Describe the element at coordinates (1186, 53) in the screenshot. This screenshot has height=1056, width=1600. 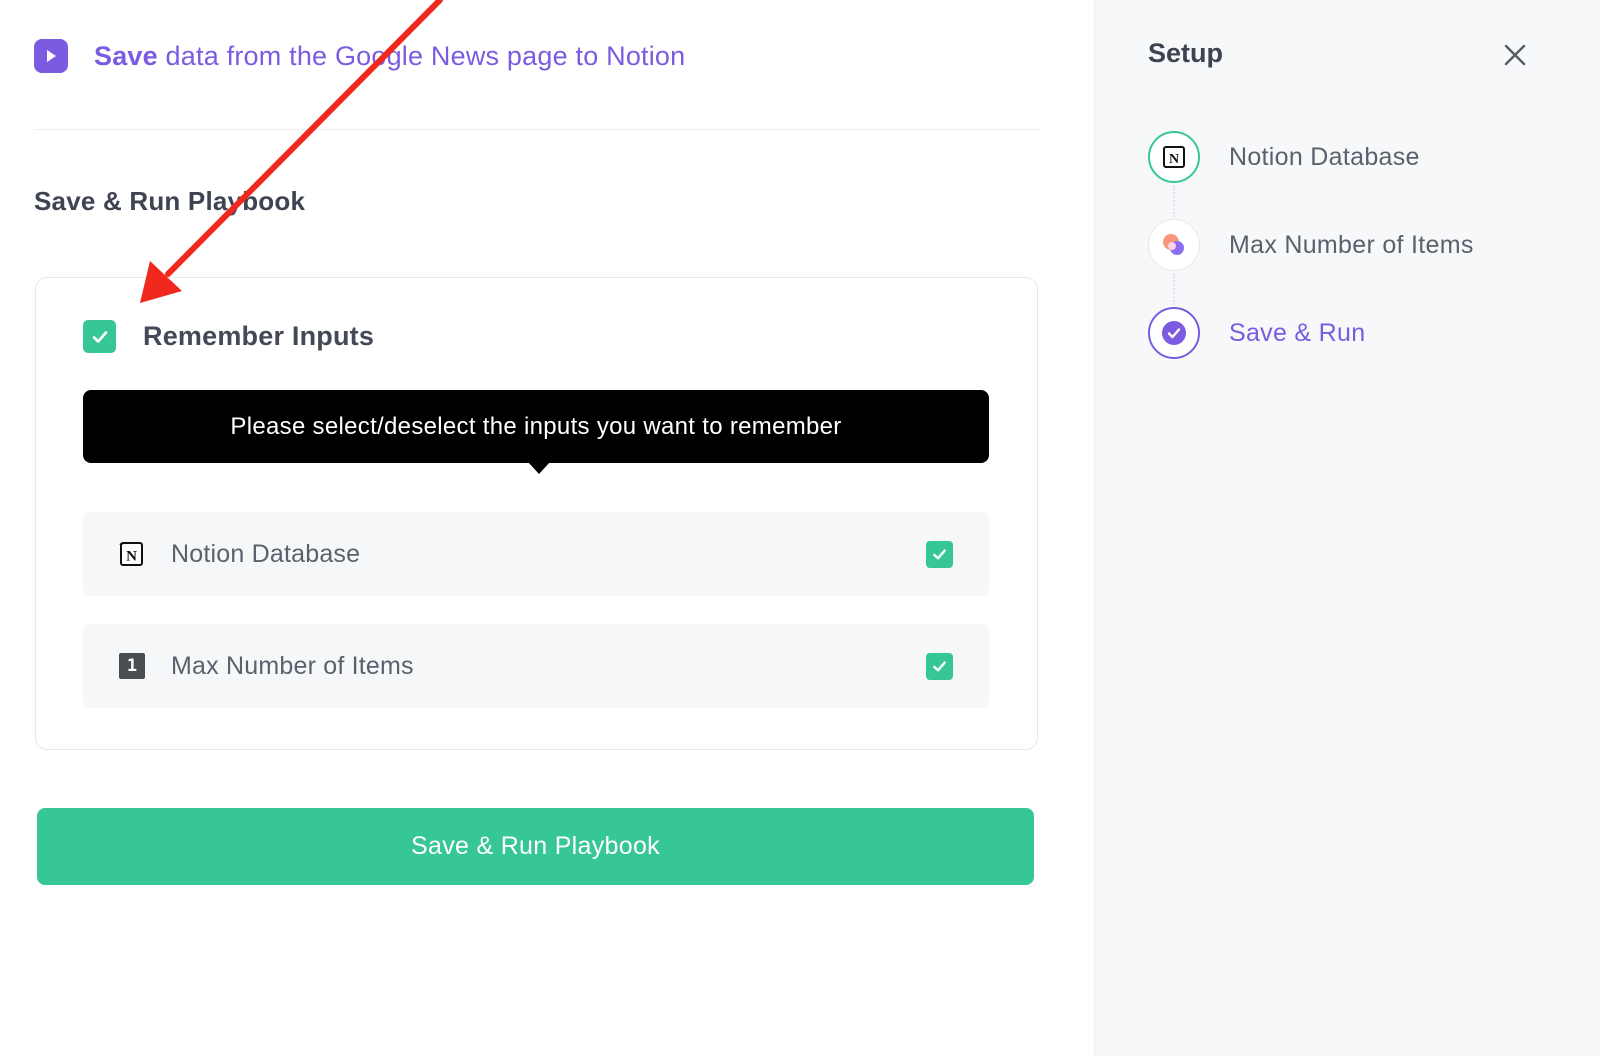
I see `sidebar-title: Setup` at that location.